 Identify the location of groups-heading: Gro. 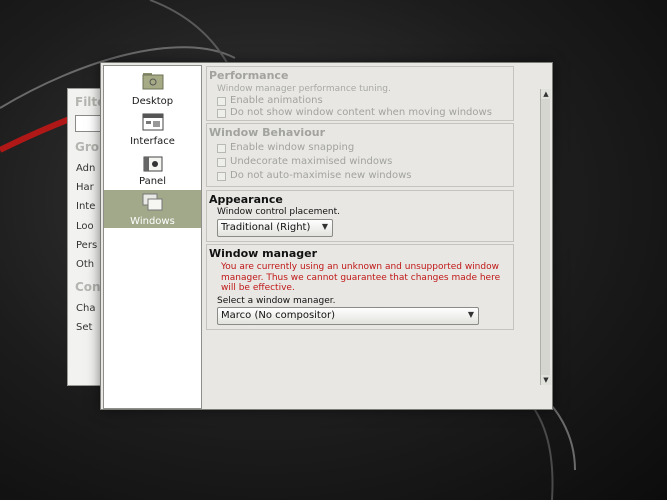
(87, 147).